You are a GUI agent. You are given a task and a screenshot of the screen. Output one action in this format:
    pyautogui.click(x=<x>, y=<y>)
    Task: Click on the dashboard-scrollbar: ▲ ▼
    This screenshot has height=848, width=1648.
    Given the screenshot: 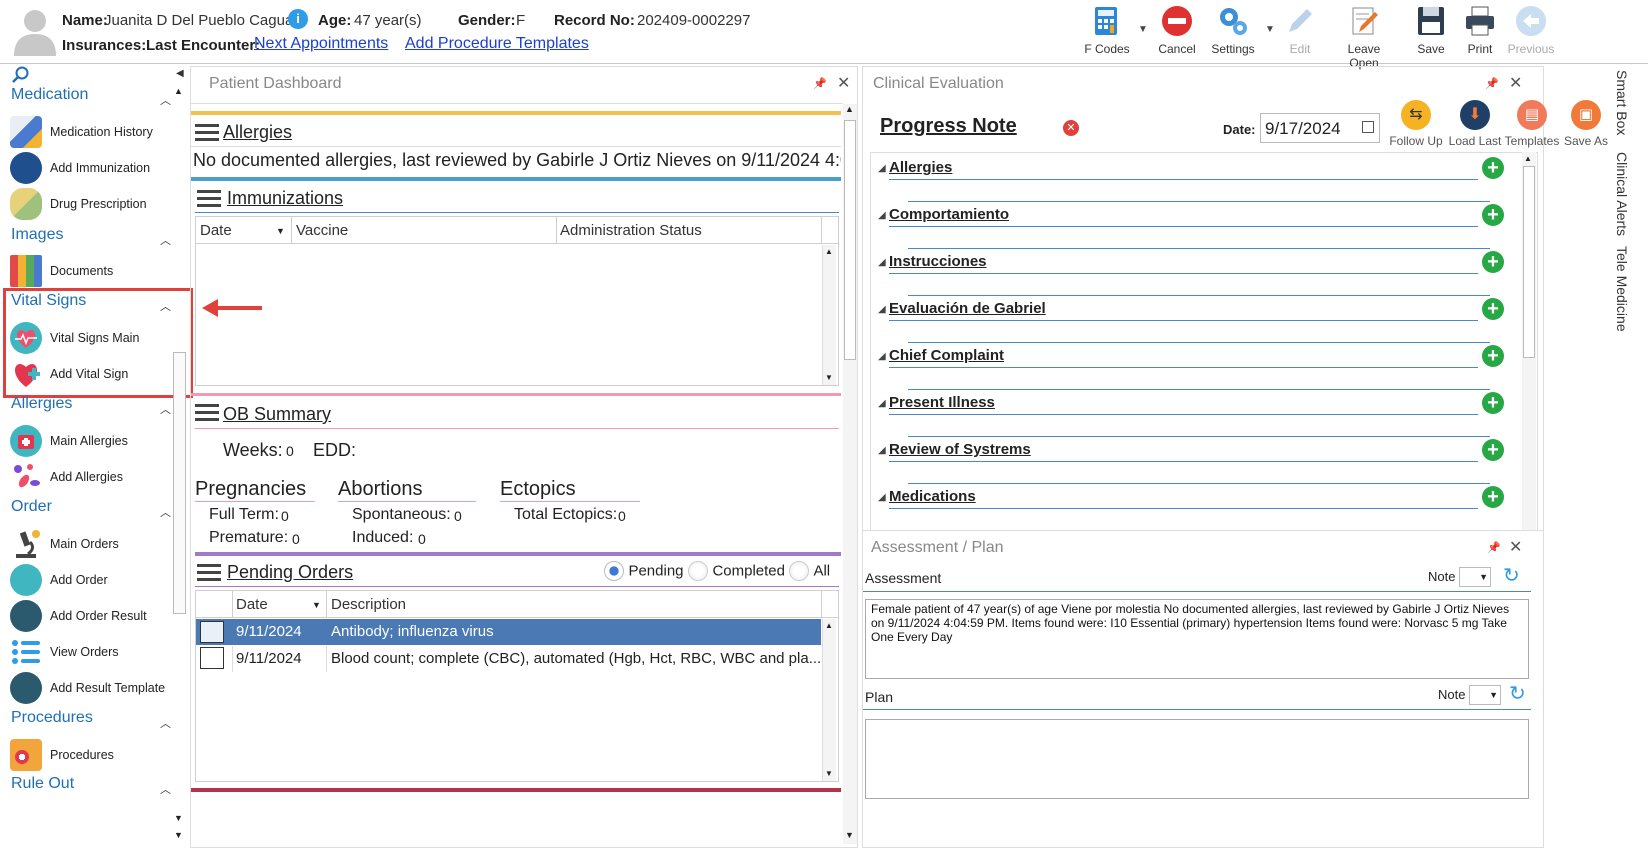 What is the action you would take?
    pyautogui.click(x=850, y=474)
    